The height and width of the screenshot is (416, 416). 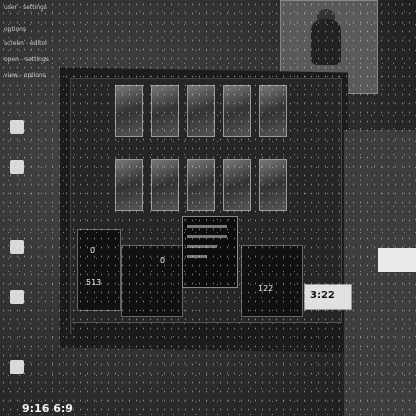 What do you see at coordinates (266, 288) in the screenshot?
I see `stat-value: 122` at bounding box center [266, 288].